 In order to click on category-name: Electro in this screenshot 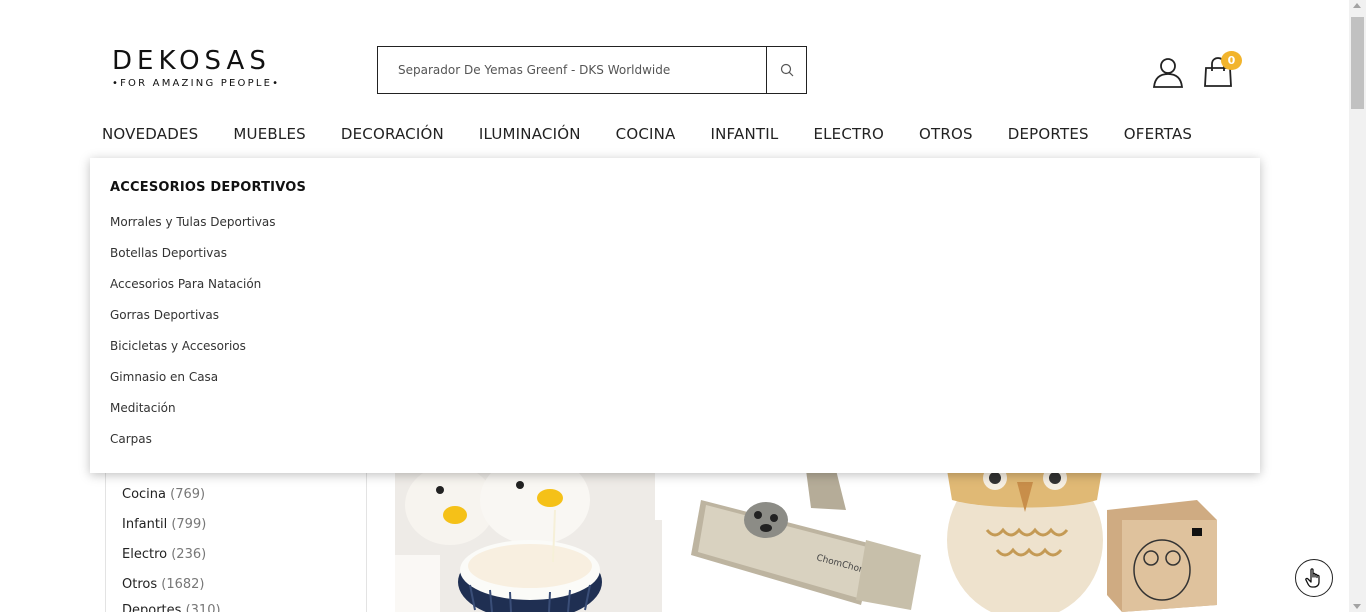, I will do `click(145, 554)`.